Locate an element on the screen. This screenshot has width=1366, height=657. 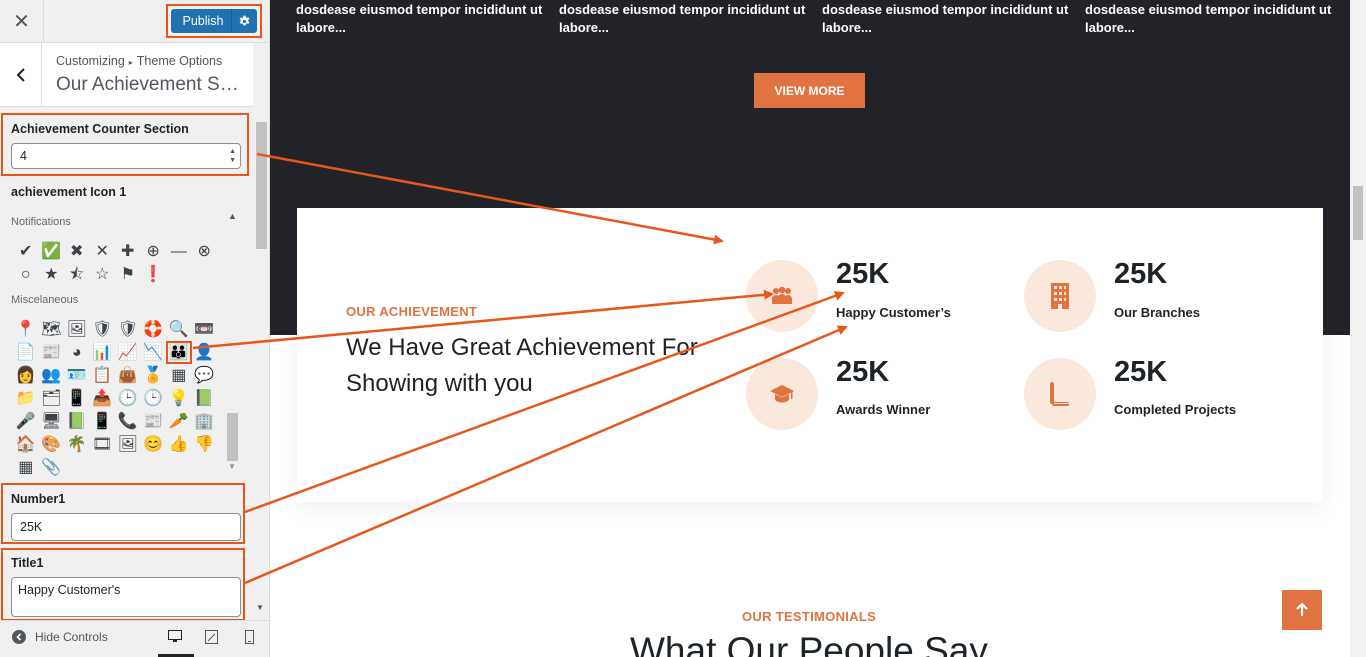
picker-icon: 🗂 is located at coordinates (52, 398).